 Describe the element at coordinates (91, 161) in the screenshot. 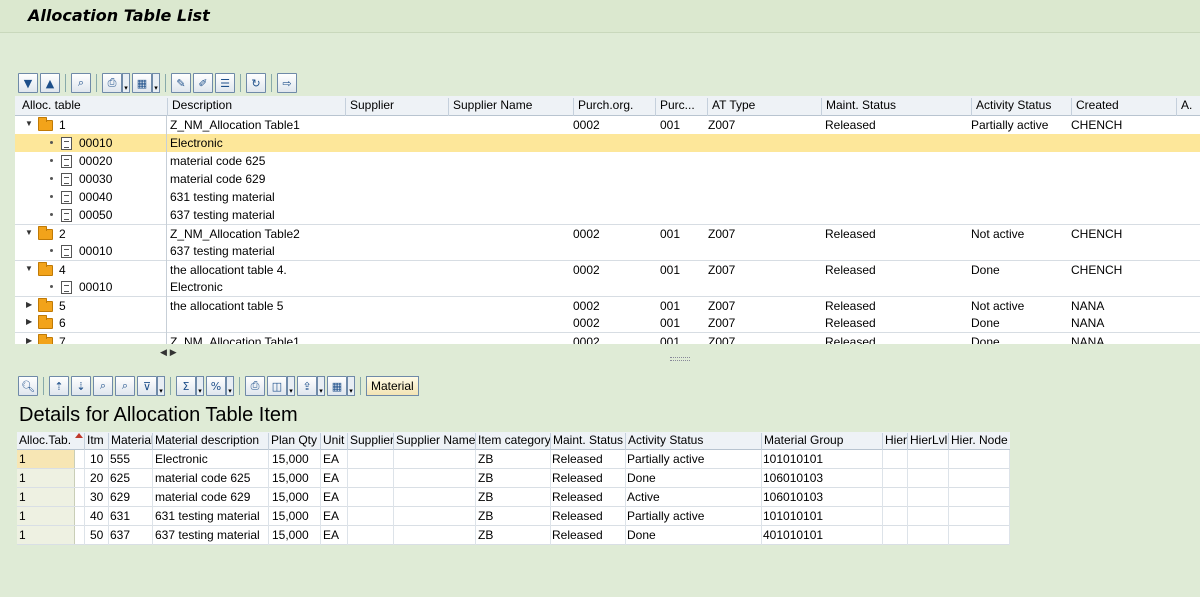

I see `tree-node: 00020` at that location.